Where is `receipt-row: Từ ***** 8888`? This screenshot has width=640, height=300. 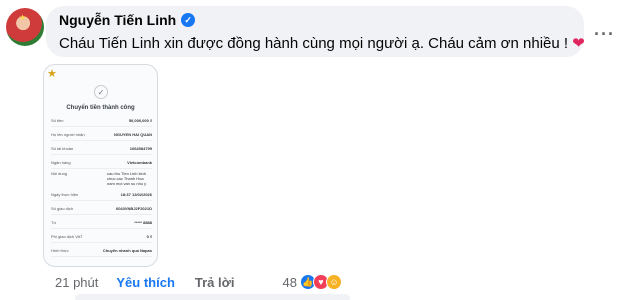 receipt-row: Từ ***** 8888 is located at coordinates (101, 223).